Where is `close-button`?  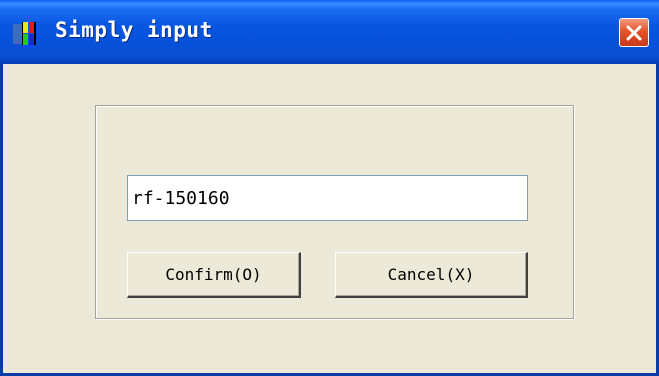 close-button is located at coordinates (634, 32).